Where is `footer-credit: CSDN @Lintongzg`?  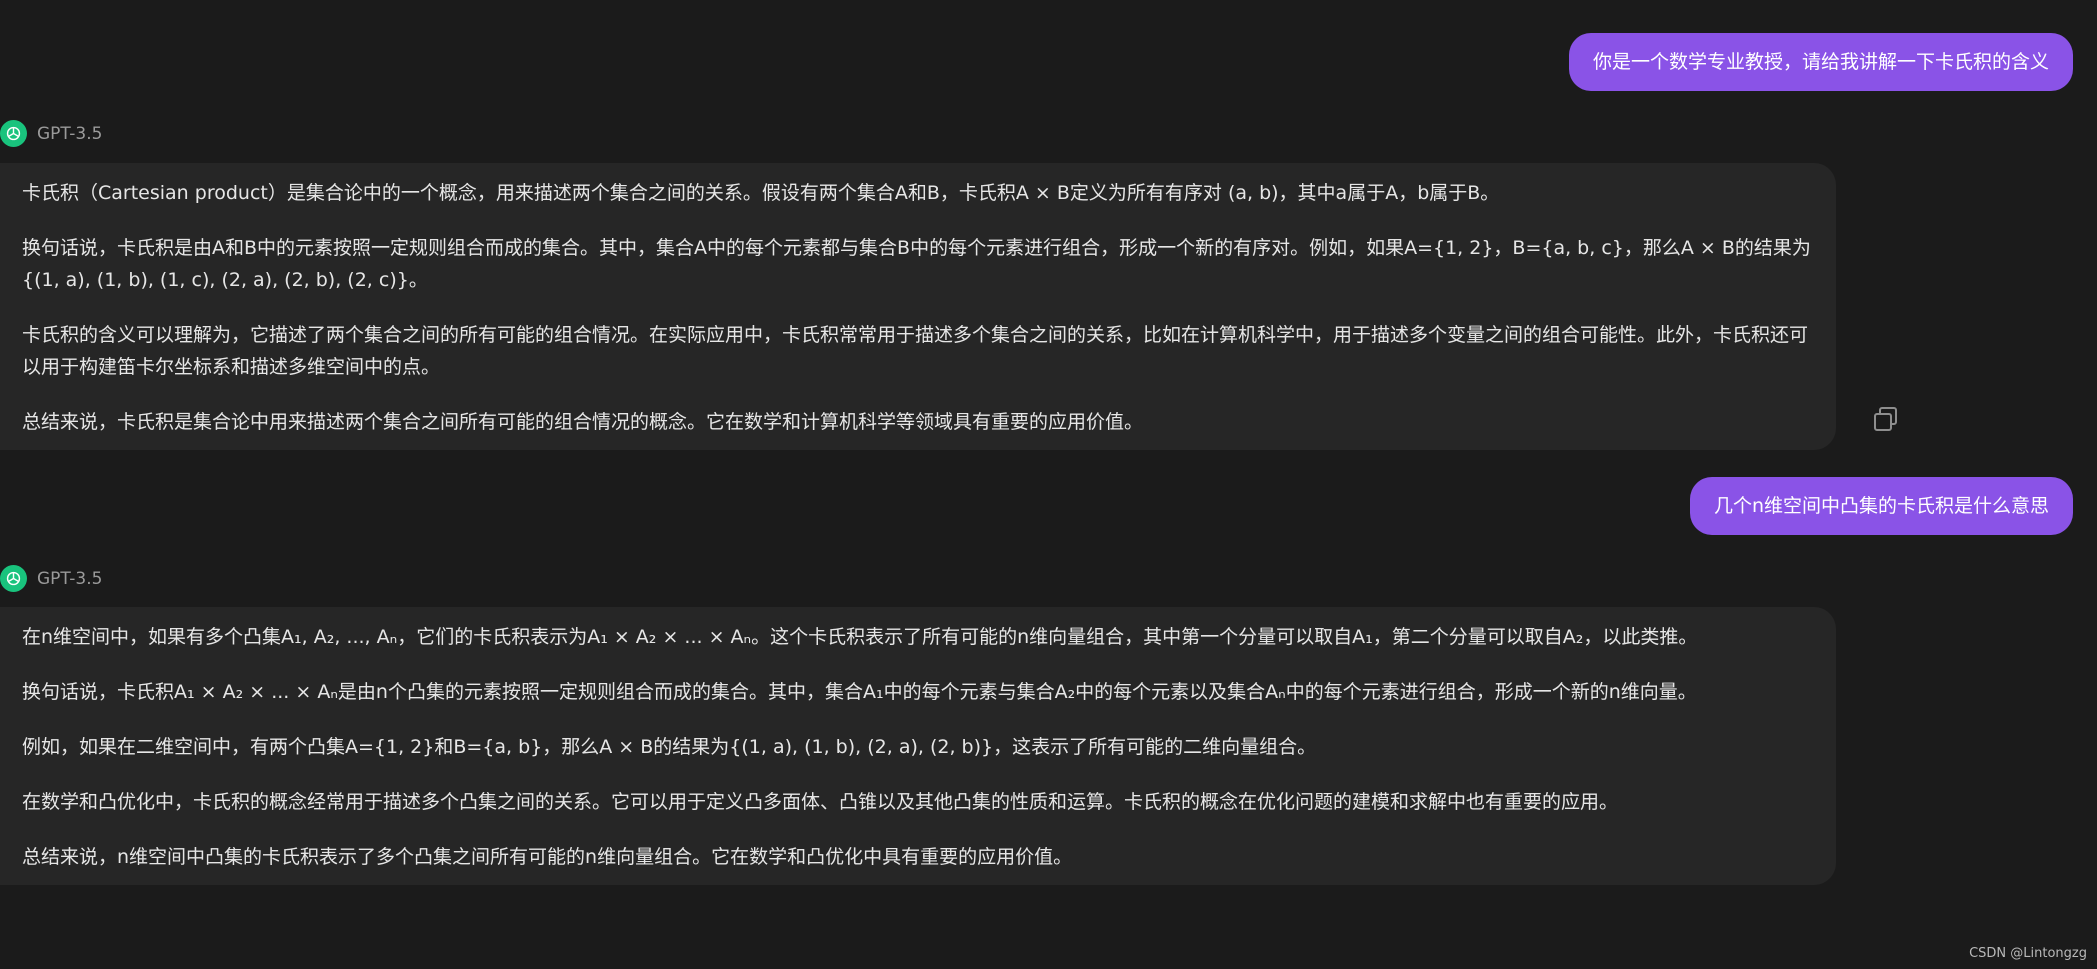
footer-credit: CSDN @Lintongzg is located at coordinates (2028, 953).